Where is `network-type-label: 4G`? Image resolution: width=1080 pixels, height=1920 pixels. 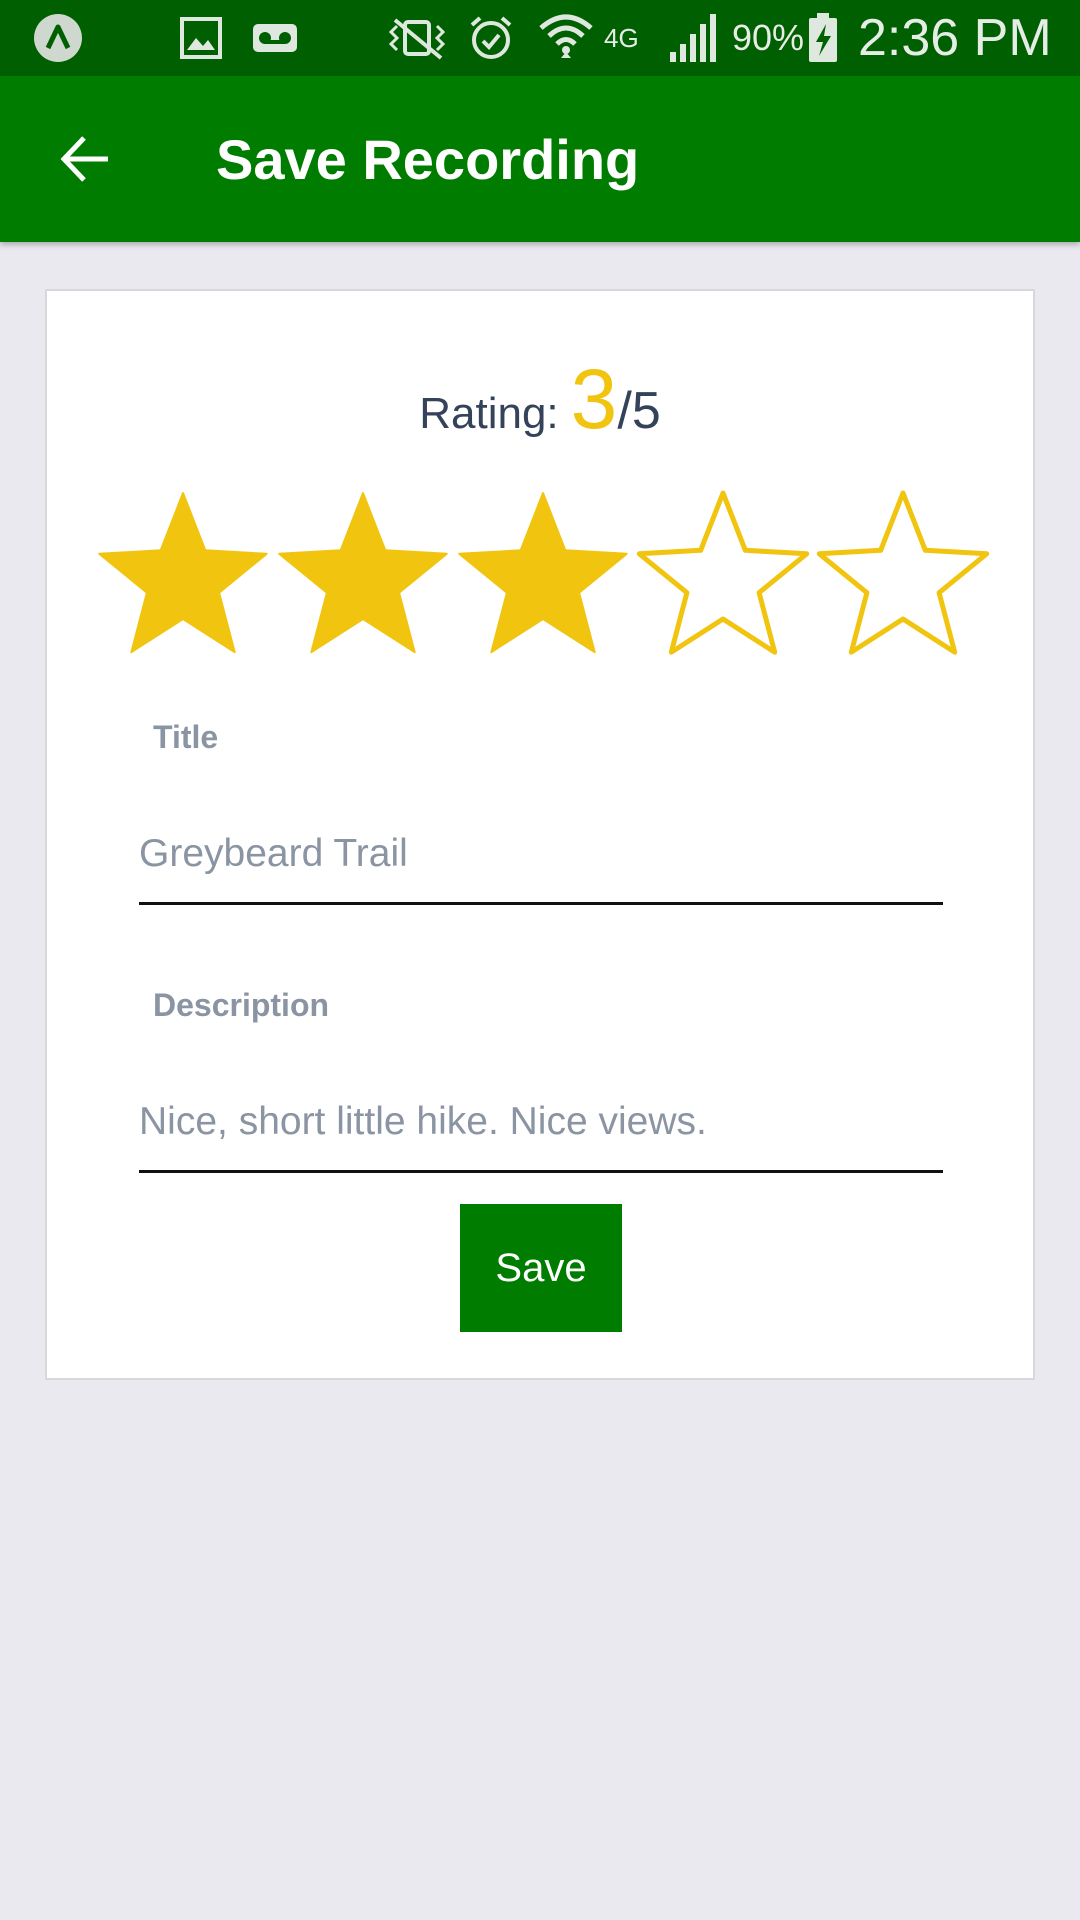
network-type-label: 4G is located at coordinates (621, 37).